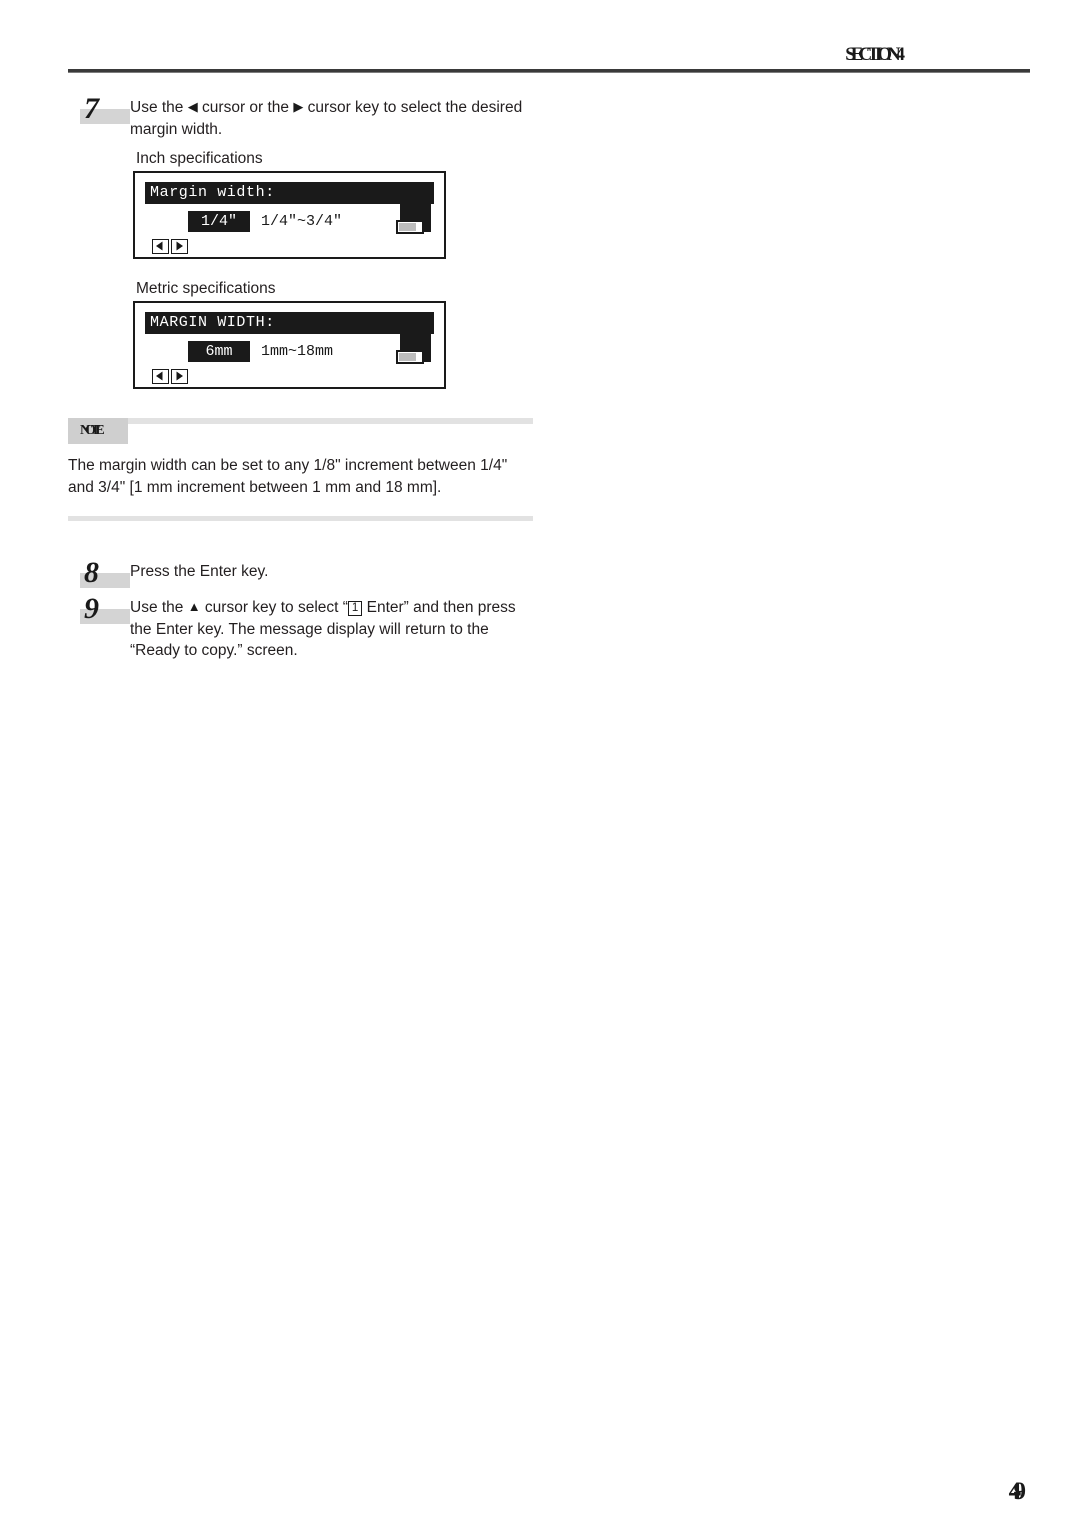  What do you see at coordinates (289, 193) in the screenshot?
I see `lcd-inch-titlebar: Margin width:` at bounding box center [289, 193].